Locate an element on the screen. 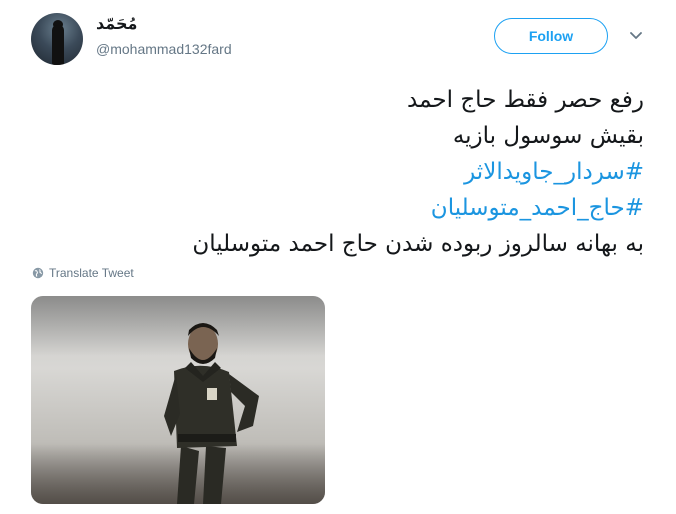  hashtag-link: #سردار_جاویدالاثر is located at coordinates (338, 172).